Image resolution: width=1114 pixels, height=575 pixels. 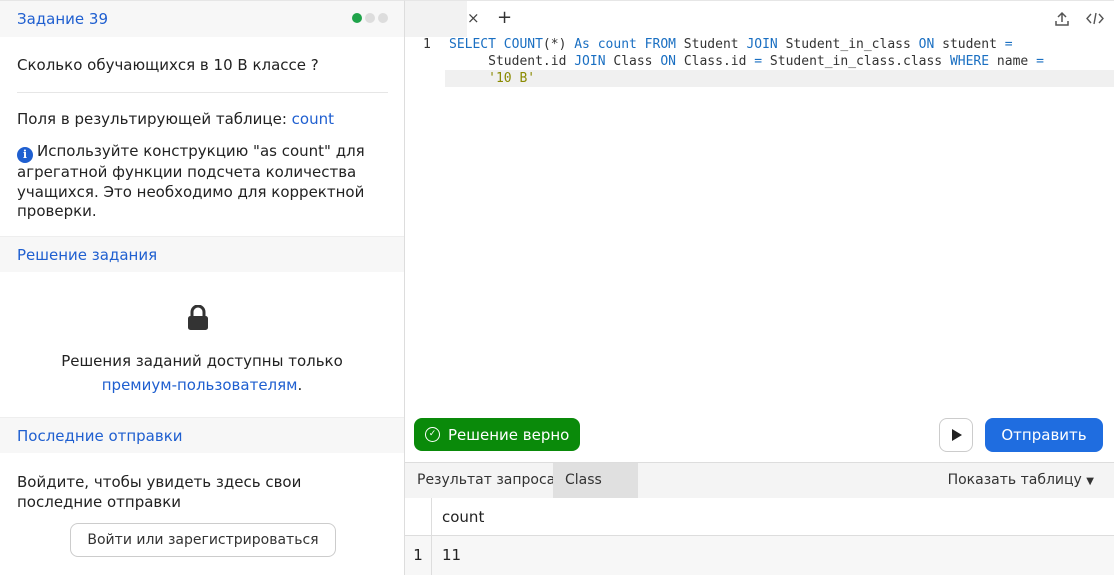 What do you see at coordinates (504, 17) in the screenshot?
I see `add-tab-icon: +` at bounding box center [504, 17].